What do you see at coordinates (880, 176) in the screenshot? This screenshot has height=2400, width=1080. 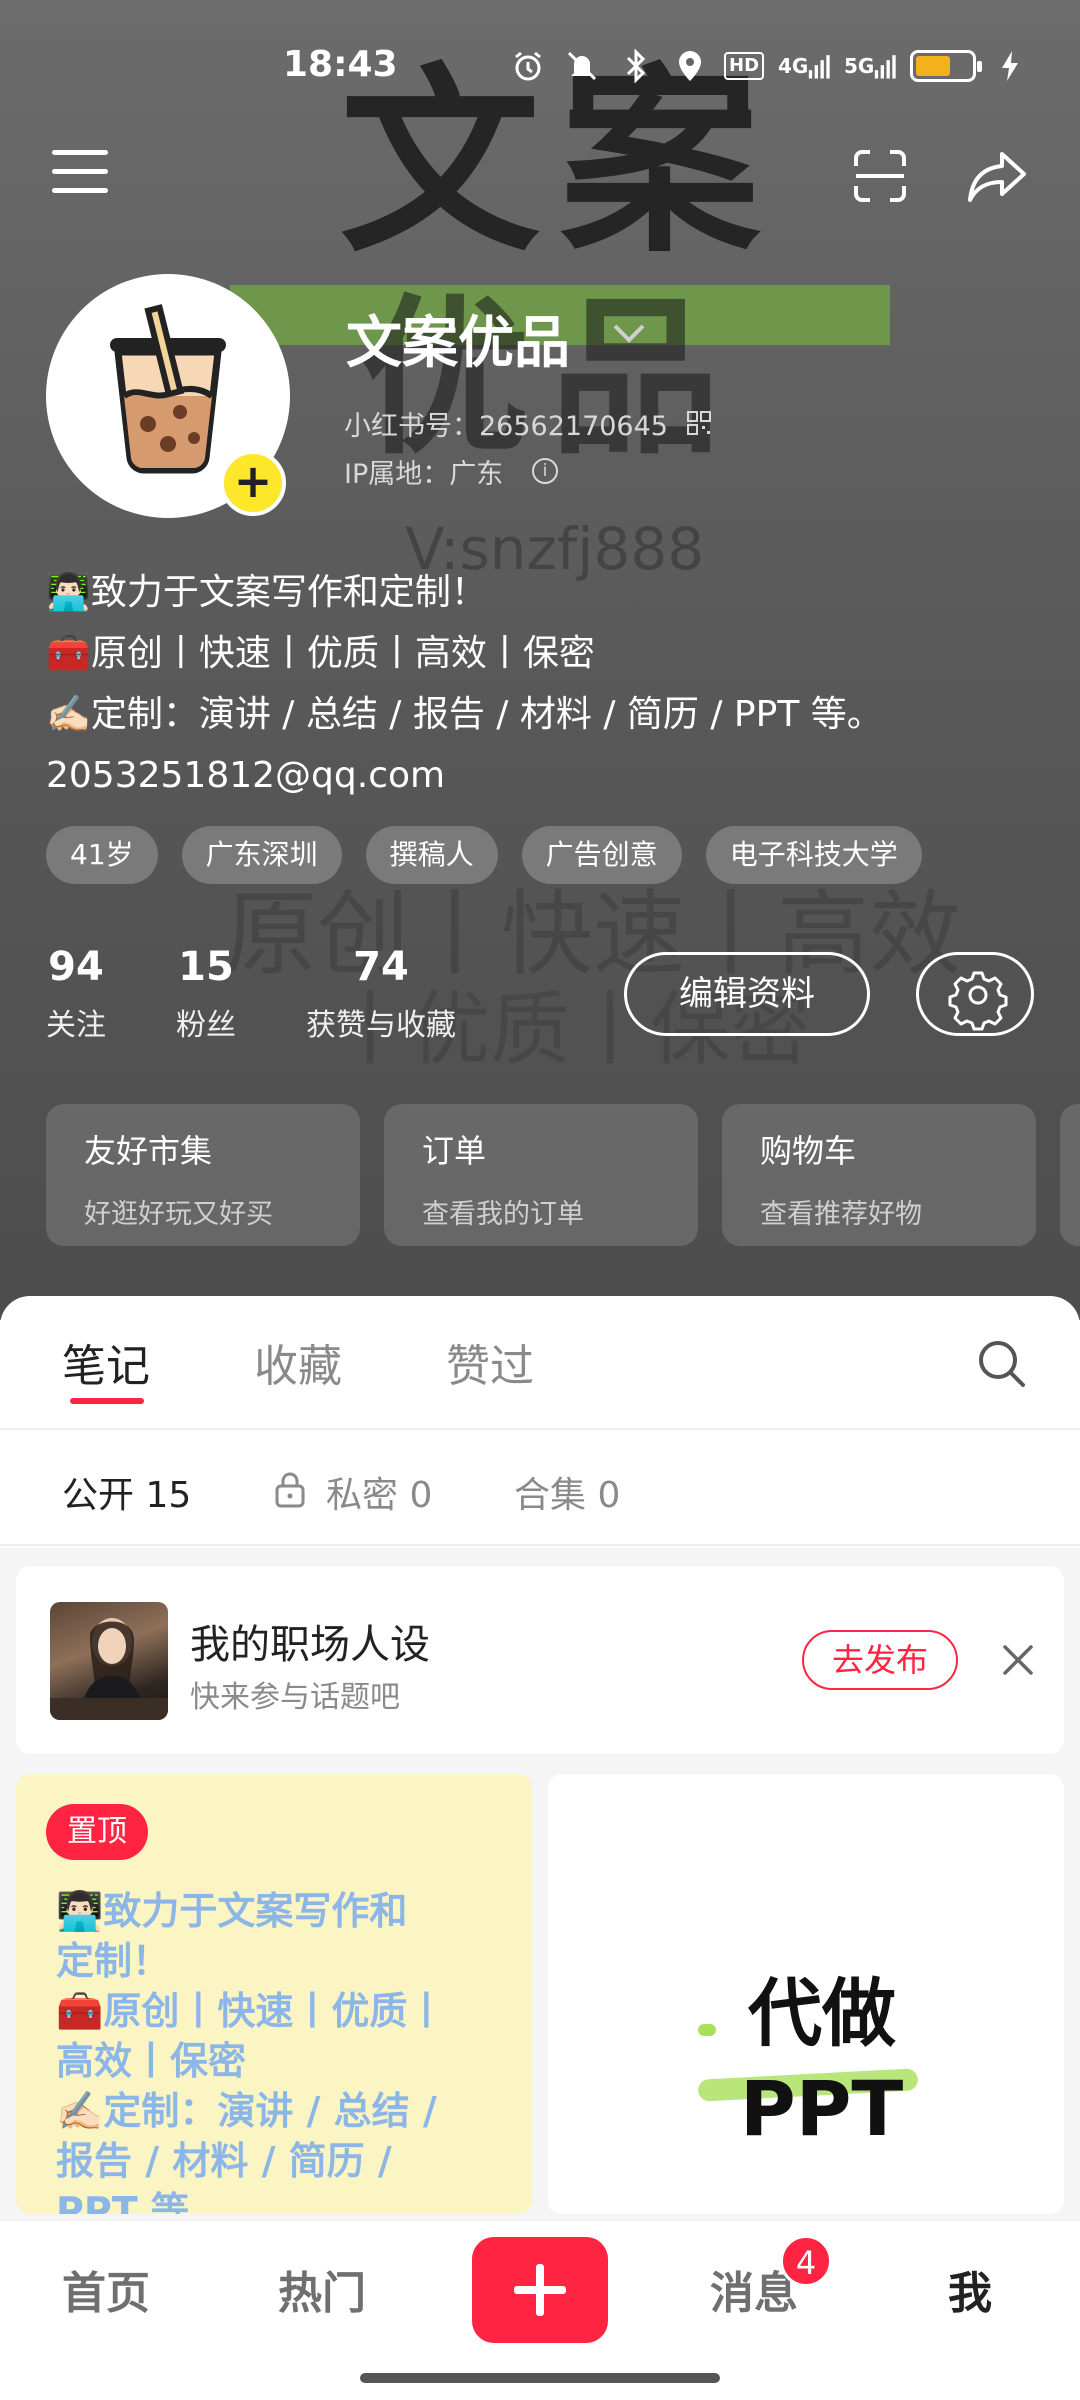 I see `scan-icon` at bounding box center [880, 176].